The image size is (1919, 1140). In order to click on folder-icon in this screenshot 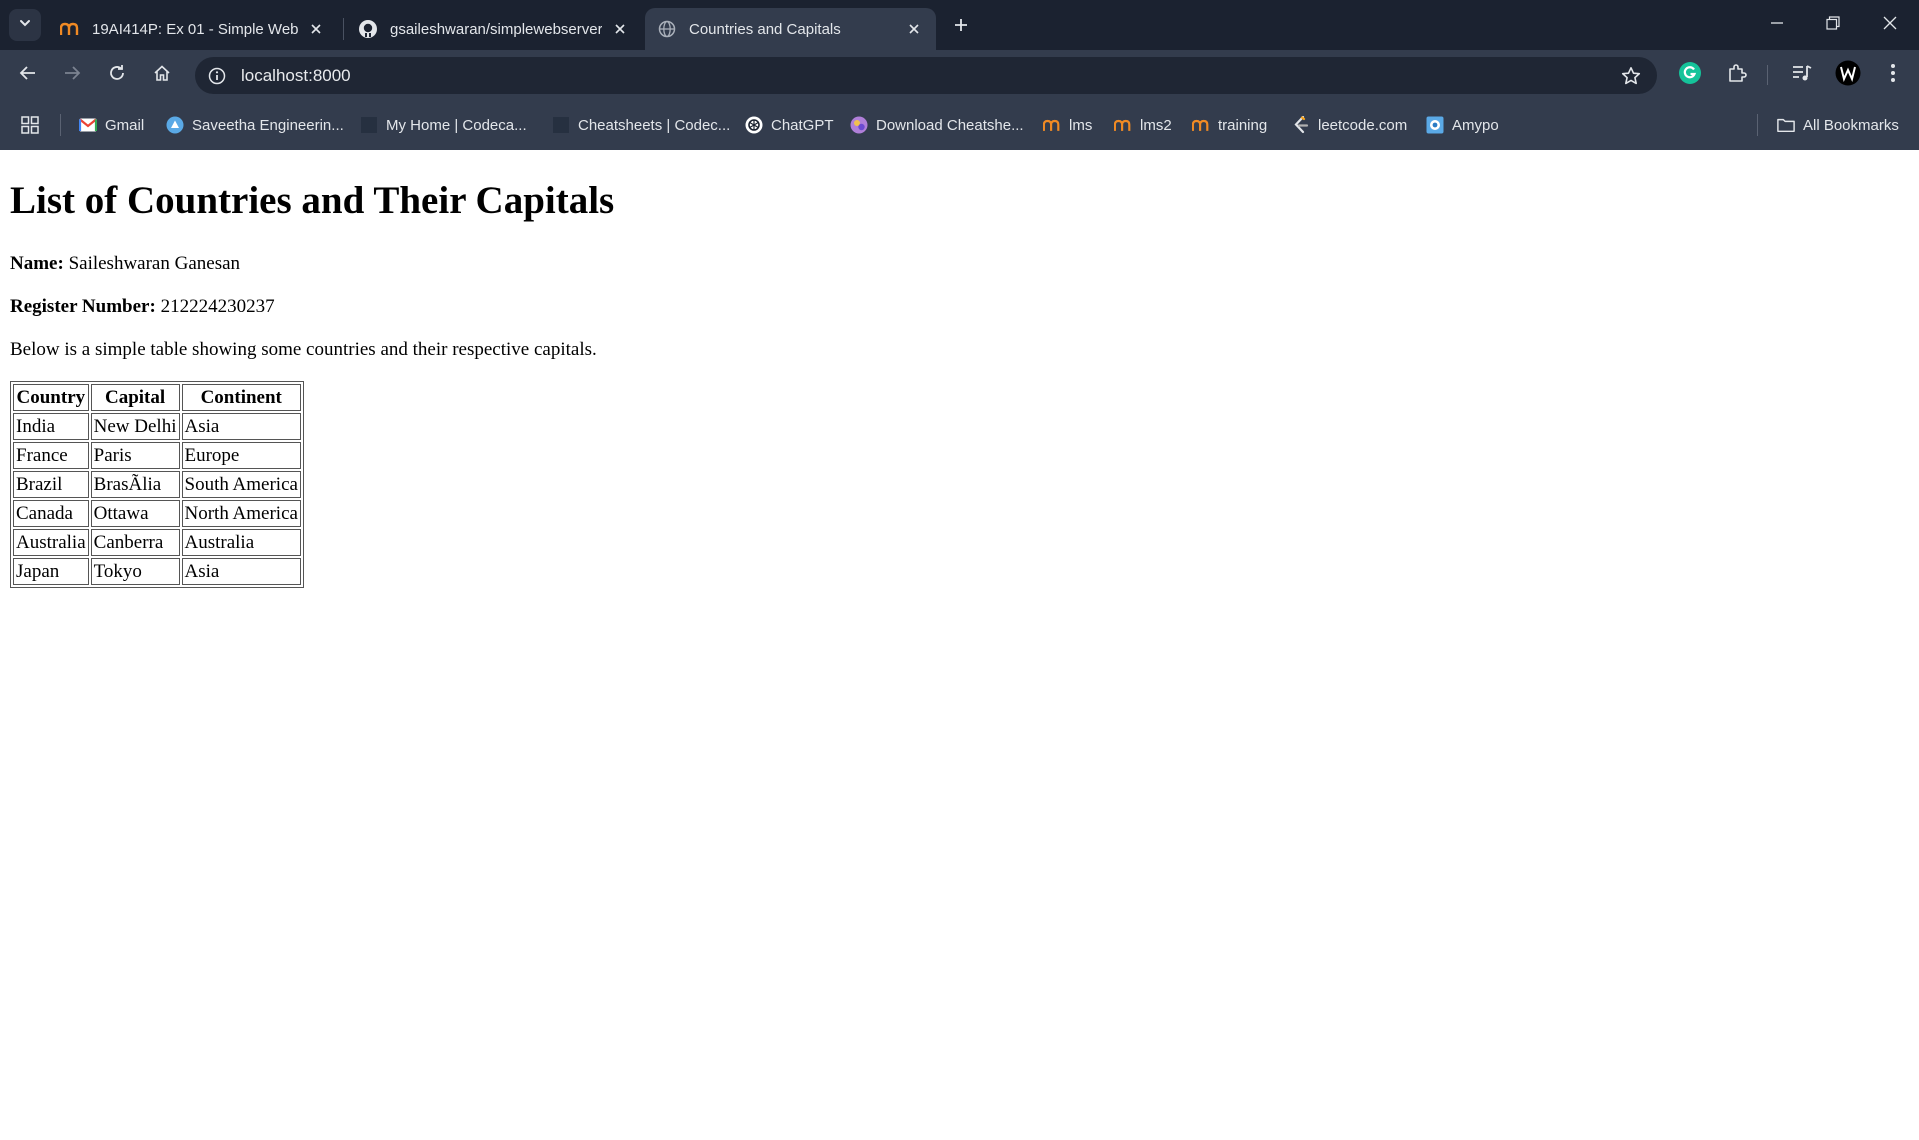, I will do `click(1786, 125)`.